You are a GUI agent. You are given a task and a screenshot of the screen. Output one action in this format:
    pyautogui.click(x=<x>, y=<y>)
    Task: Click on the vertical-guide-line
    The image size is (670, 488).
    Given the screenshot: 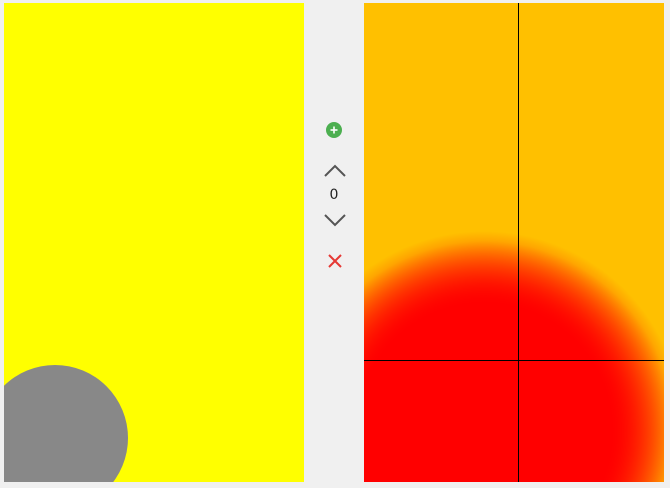 What is the action you would take?
    pyautogui.click(x=518, y=242)
    